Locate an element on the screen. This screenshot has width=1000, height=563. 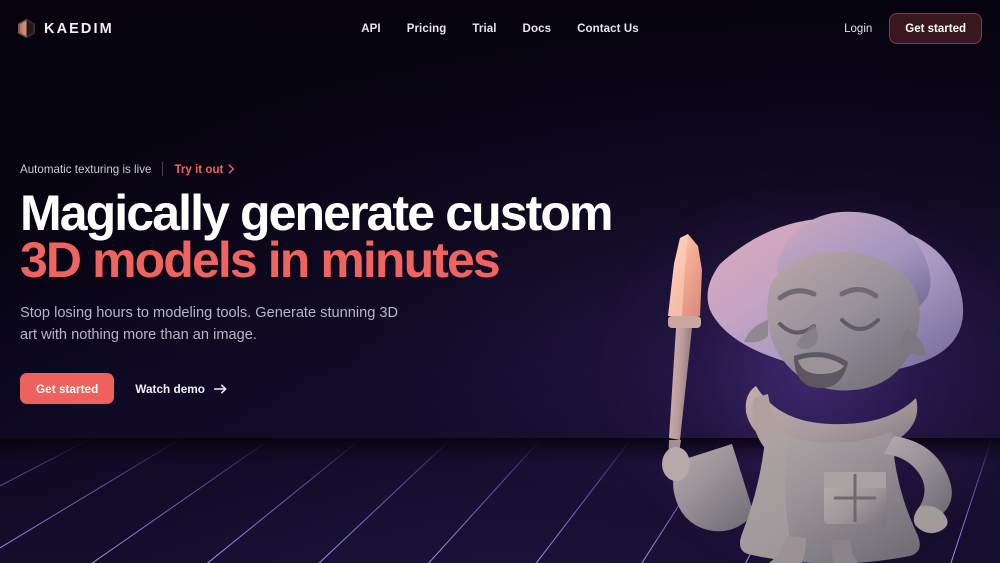
try-it-out-label: Try it out is located at coordinates (199, 169).